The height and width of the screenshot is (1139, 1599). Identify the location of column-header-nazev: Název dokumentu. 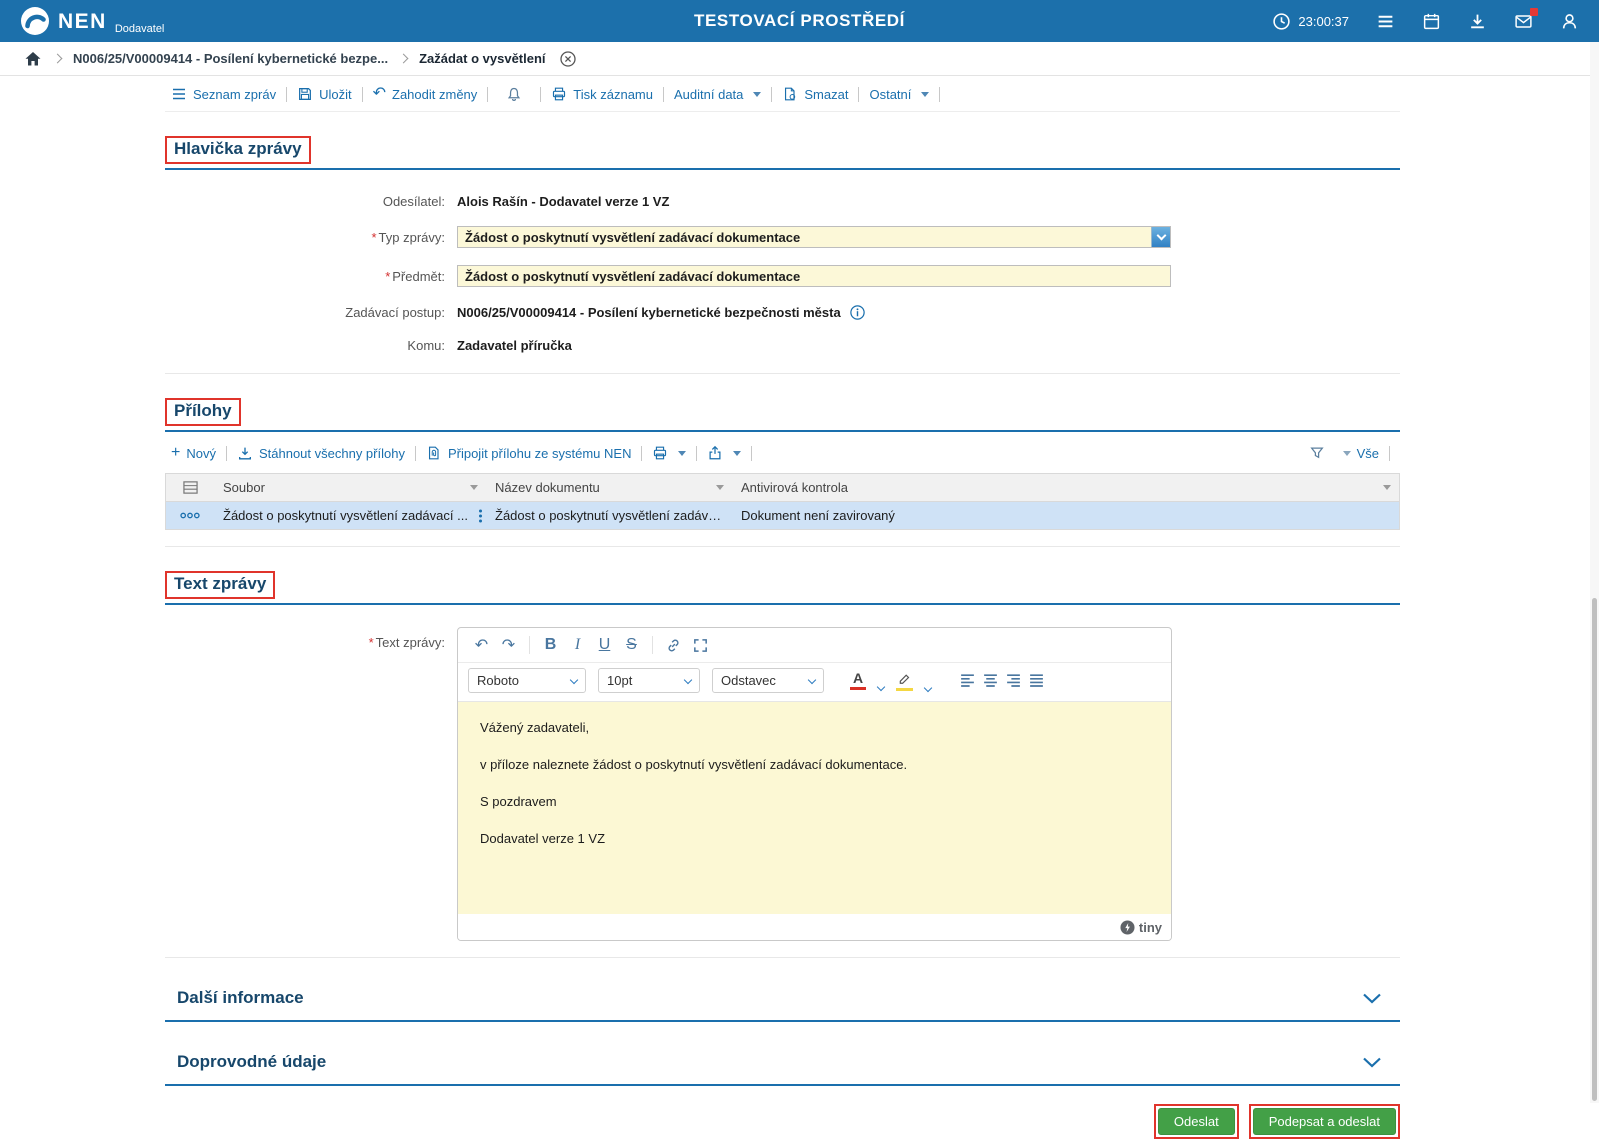
(609, 487).